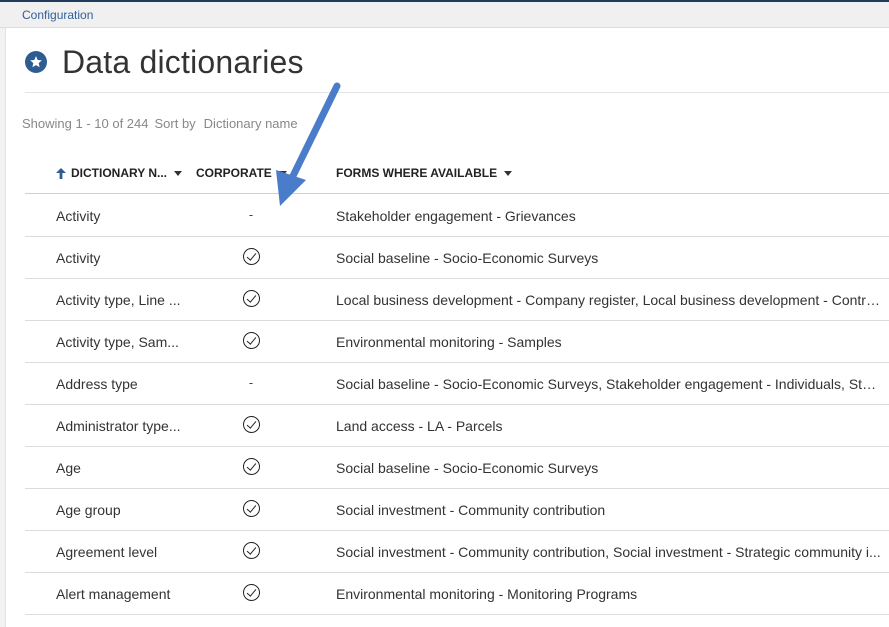  What do you see at coordinates (234, 173) in the screenshot?
I see `column-header-label: CORPORATE` at bounding box center [234, 173].